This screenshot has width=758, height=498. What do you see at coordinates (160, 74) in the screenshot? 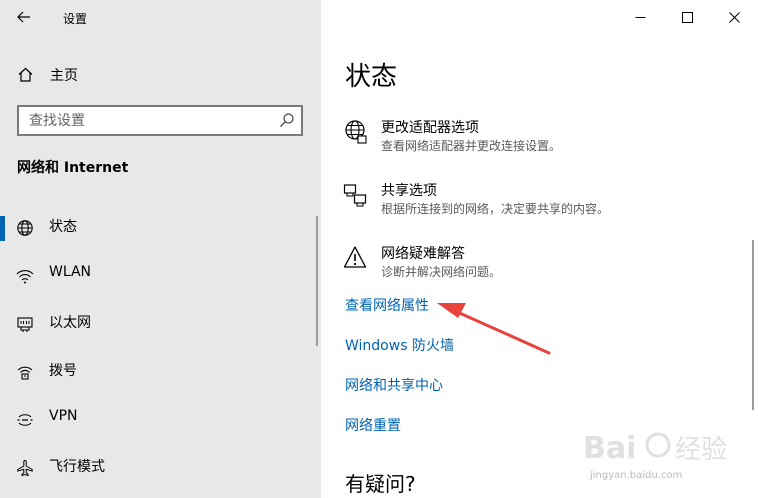
I see `sidebar-item-home: 主页` at bounding box center [160, 74].